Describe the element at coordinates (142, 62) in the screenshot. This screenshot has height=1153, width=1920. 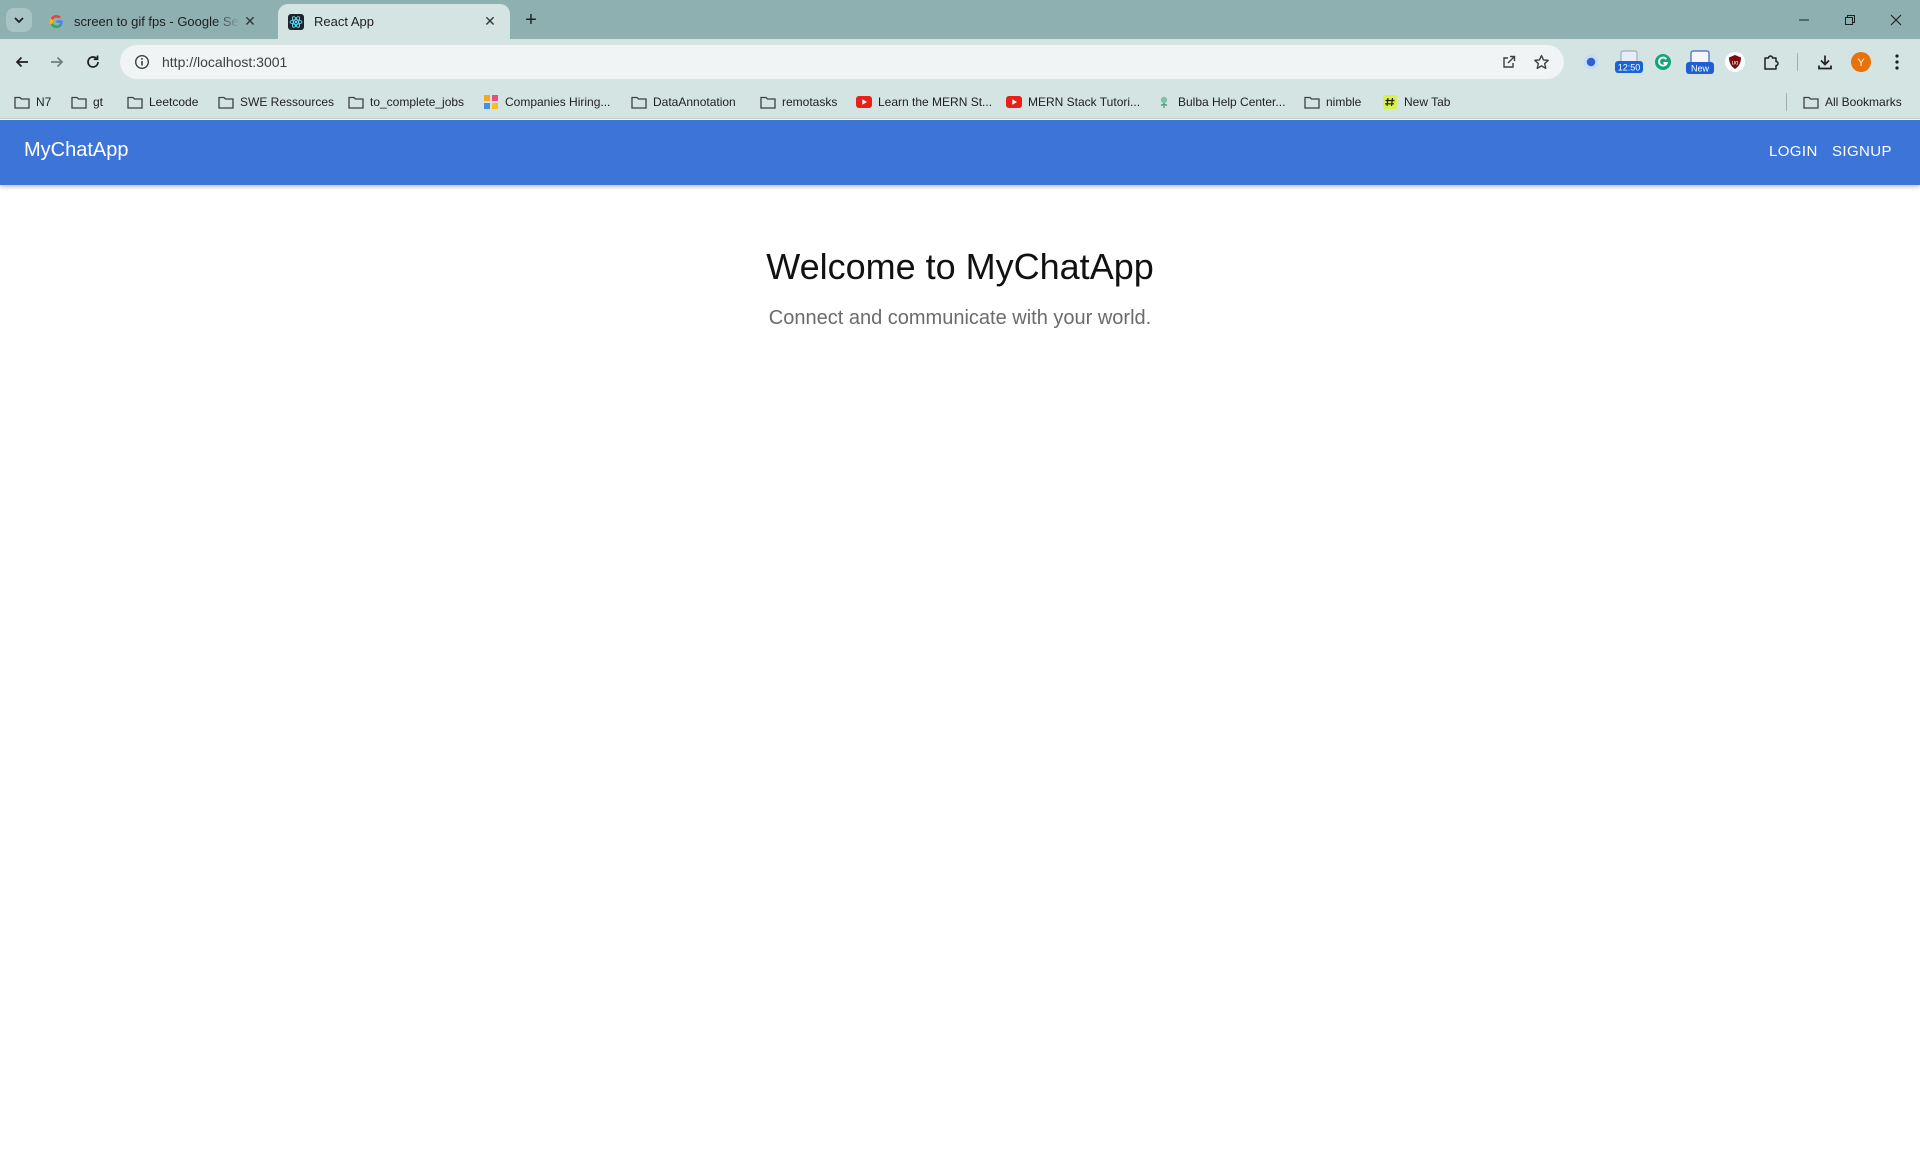
I see `info-icon` at that location.